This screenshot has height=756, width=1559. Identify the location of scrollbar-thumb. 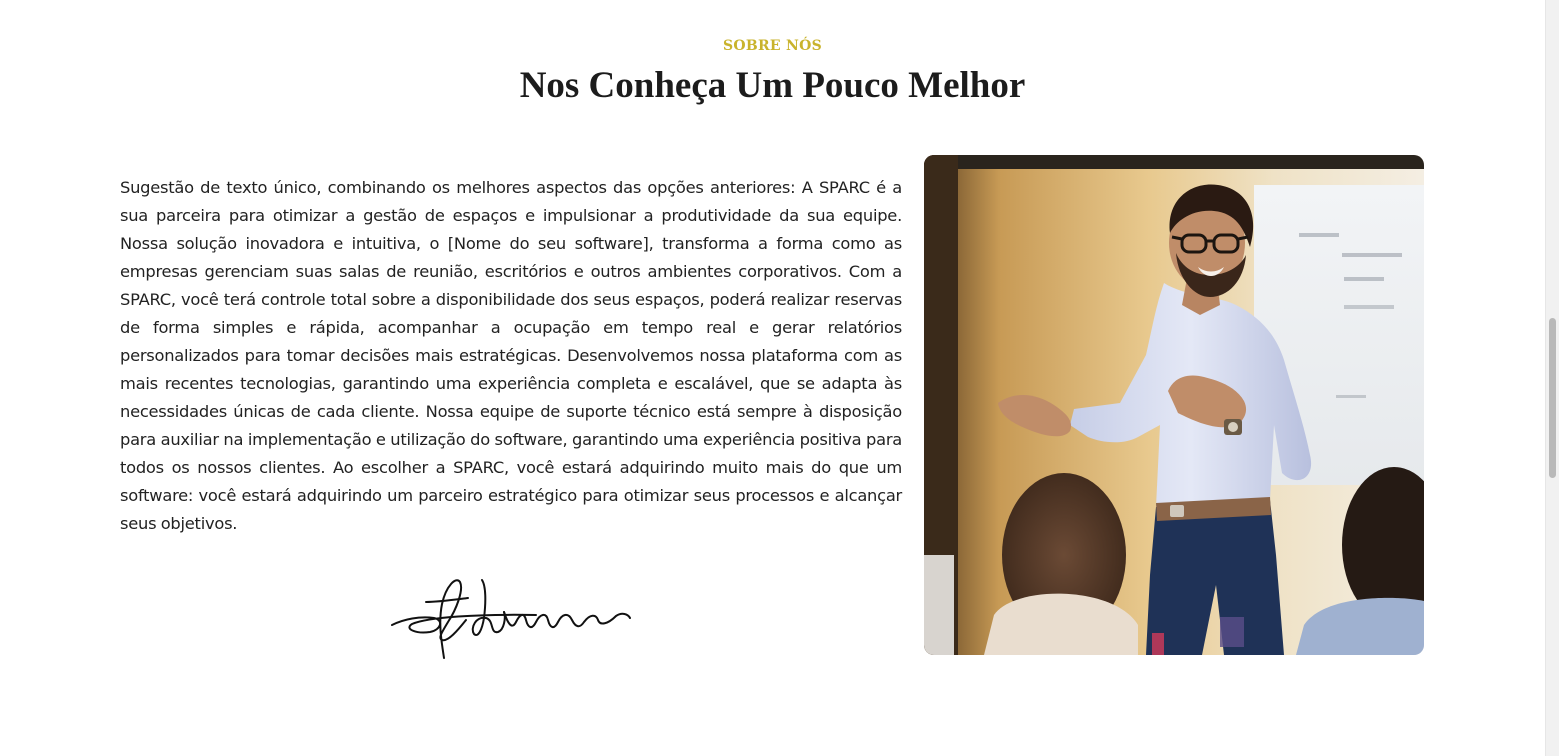
(1552, 398).